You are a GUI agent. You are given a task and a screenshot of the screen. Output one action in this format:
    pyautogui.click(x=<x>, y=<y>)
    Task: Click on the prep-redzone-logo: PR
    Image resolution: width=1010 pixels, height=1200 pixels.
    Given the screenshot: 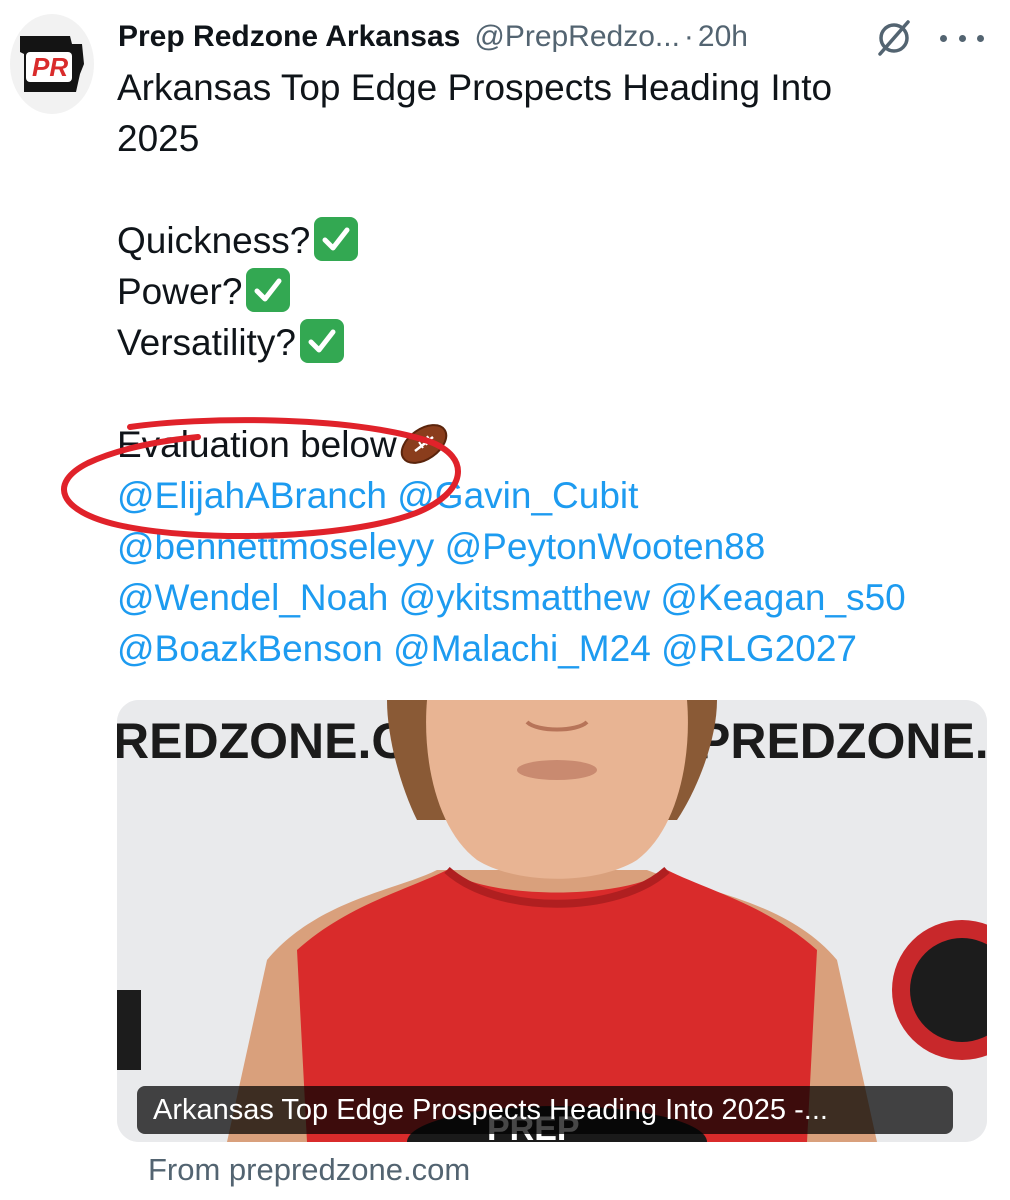 What is the action you would take?
    pyautogui.click(x=52, y=64)
    